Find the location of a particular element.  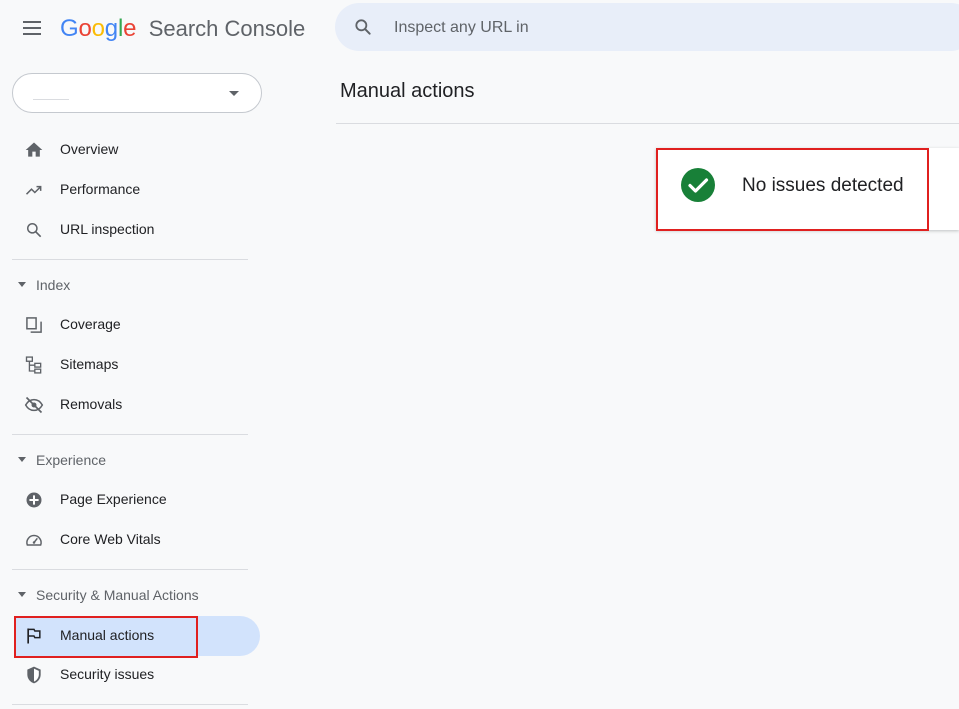

hamburger-menu-icon is located at coordinates (32, 22).